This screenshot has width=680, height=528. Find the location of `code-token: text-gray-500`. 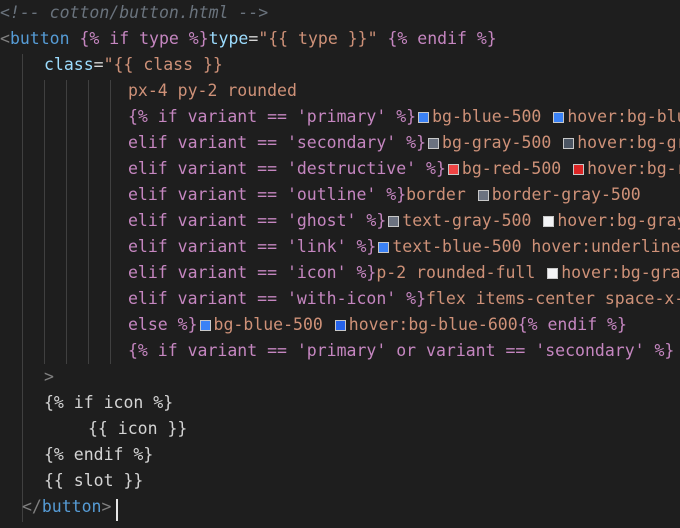

code-token: text-gray-500 is located at coordinates (472, 220).